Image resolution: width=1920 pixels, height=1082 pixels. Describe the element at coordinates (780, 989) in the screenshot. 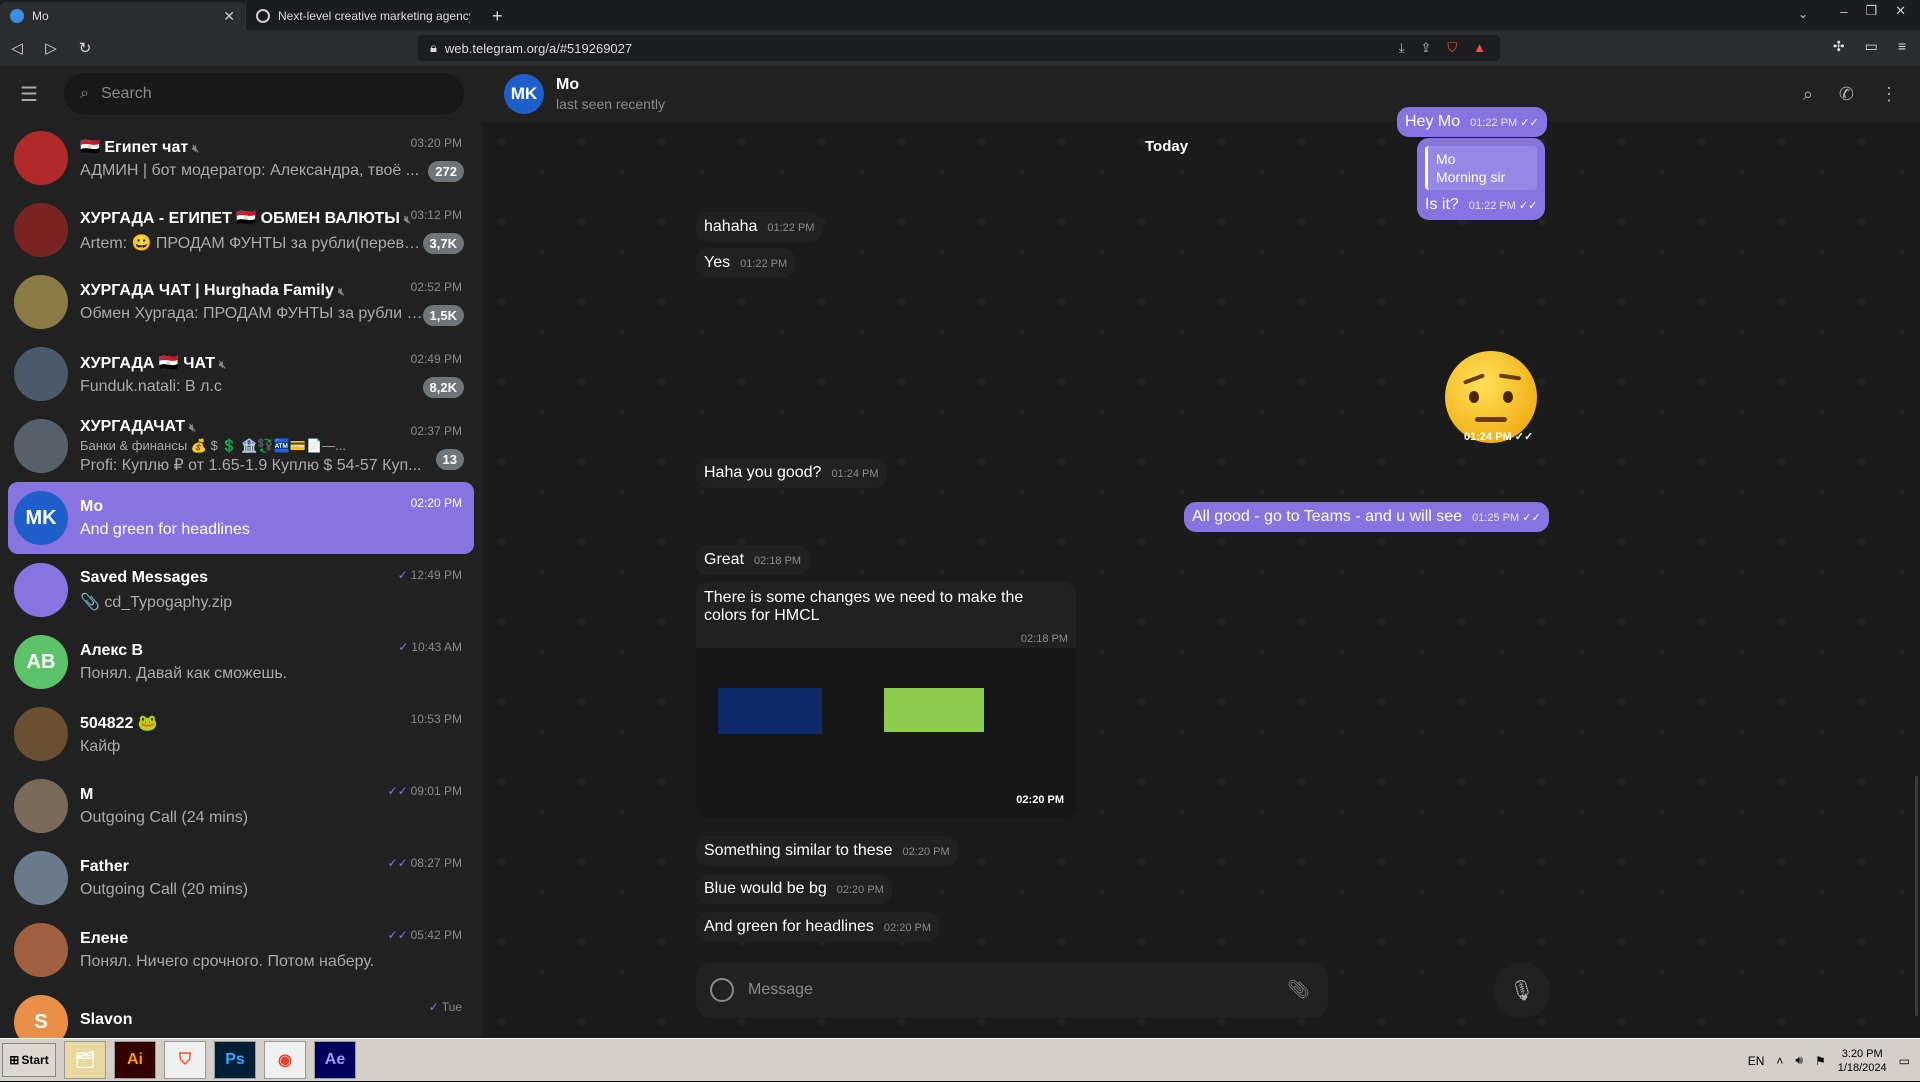

I see `message-input-placeholder: Message` at that location.